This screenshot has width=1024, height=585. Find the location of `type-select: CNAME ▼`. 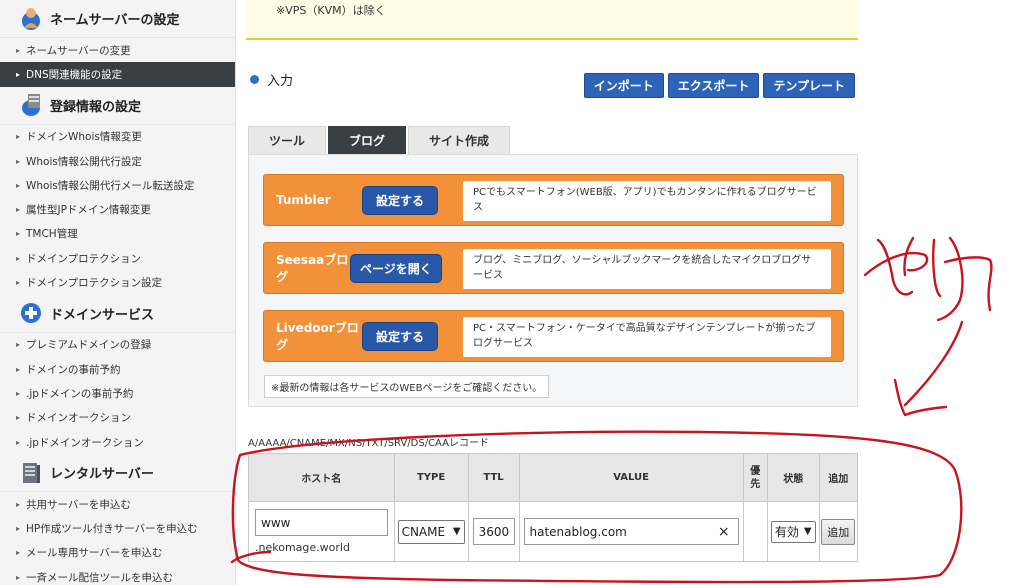

type-select: CNAME ▼ is located at coordinates (431, 531).